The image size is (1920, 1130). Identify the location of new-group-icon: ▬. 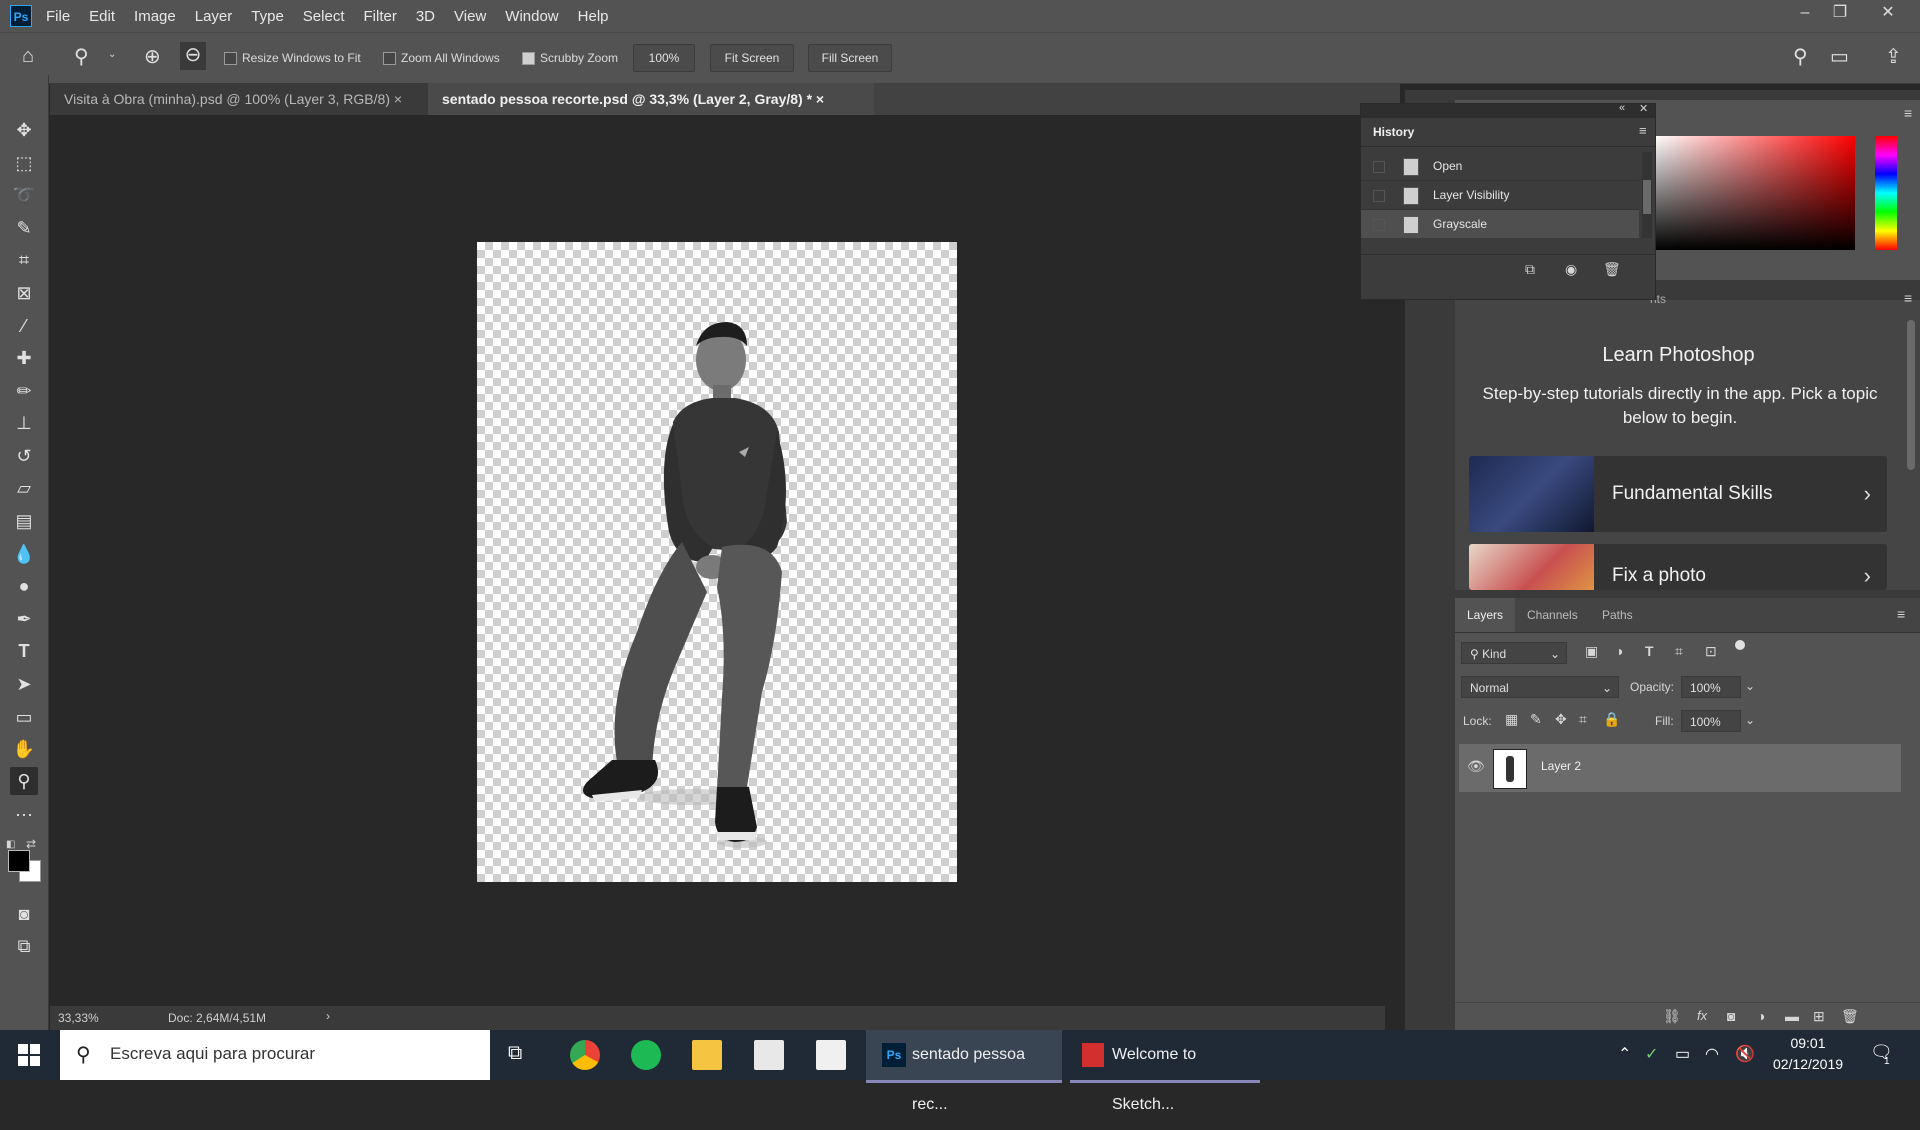
(1792, 1016).